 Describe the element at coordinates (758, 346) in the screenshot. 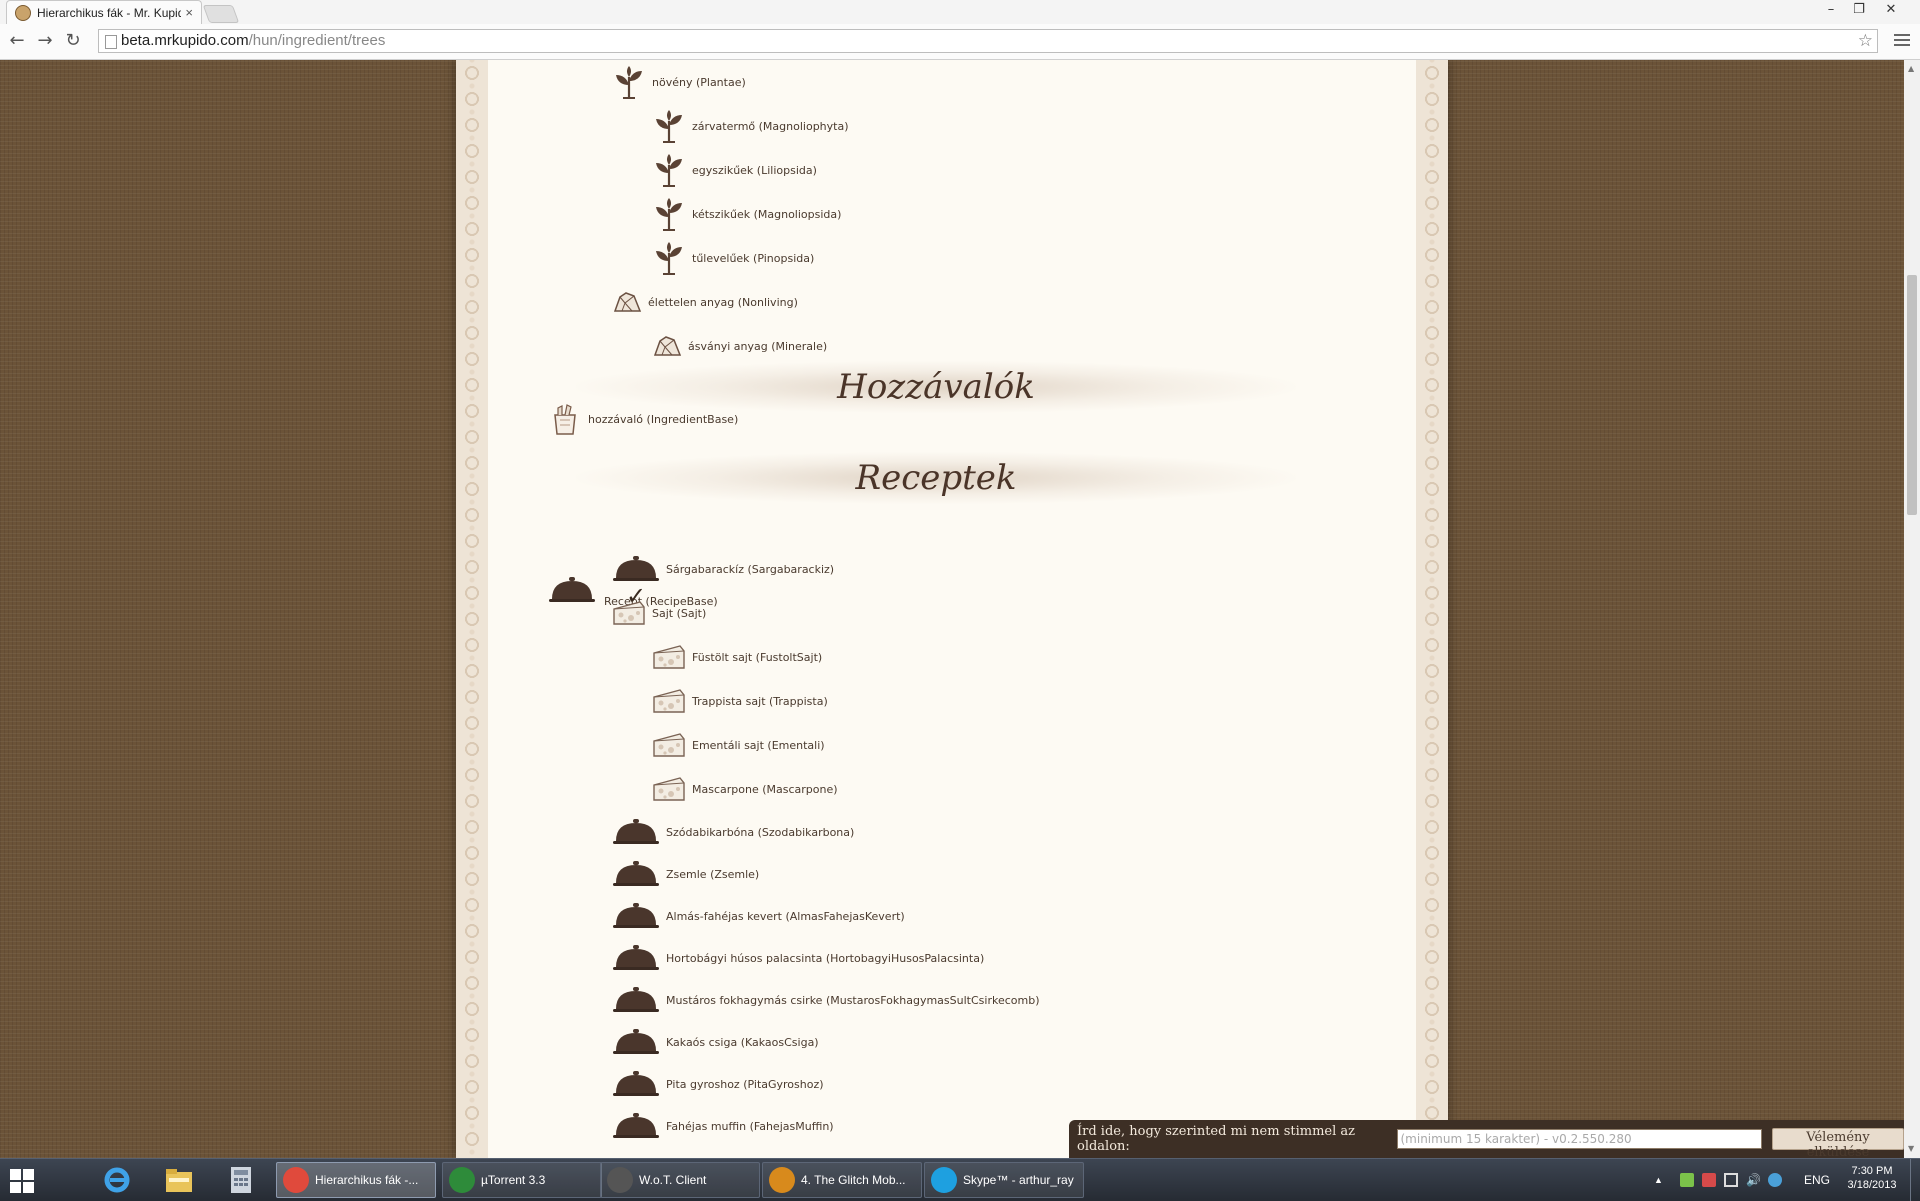

I see `tree-item-label: ásványi anyag (Minerale)` at that location.